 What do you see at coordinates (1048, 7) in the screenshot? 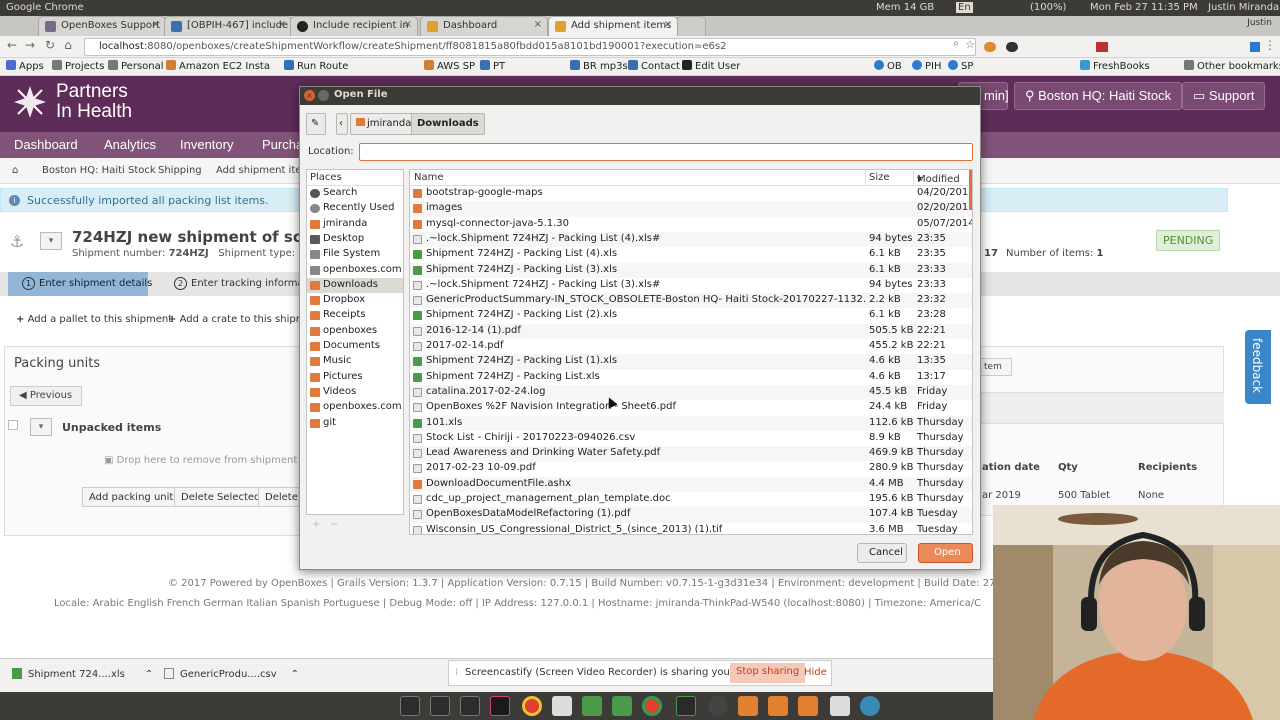
I see `battery-indicator: (100%)` at bounding box center [1048, 7].